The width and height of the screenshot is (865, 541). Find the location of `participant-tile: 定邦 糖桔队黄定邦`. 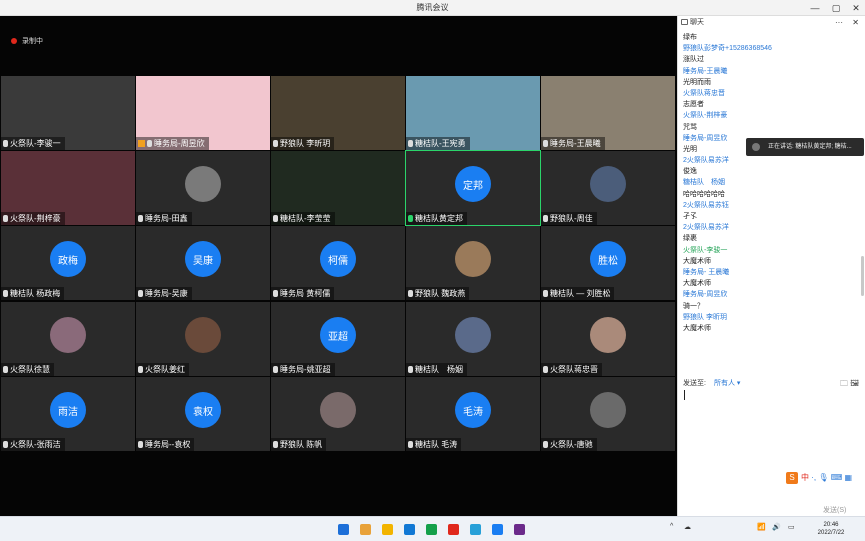

participant-tile: 定邦 糖桔队黄定邦 is located at coordinates (473, 188).